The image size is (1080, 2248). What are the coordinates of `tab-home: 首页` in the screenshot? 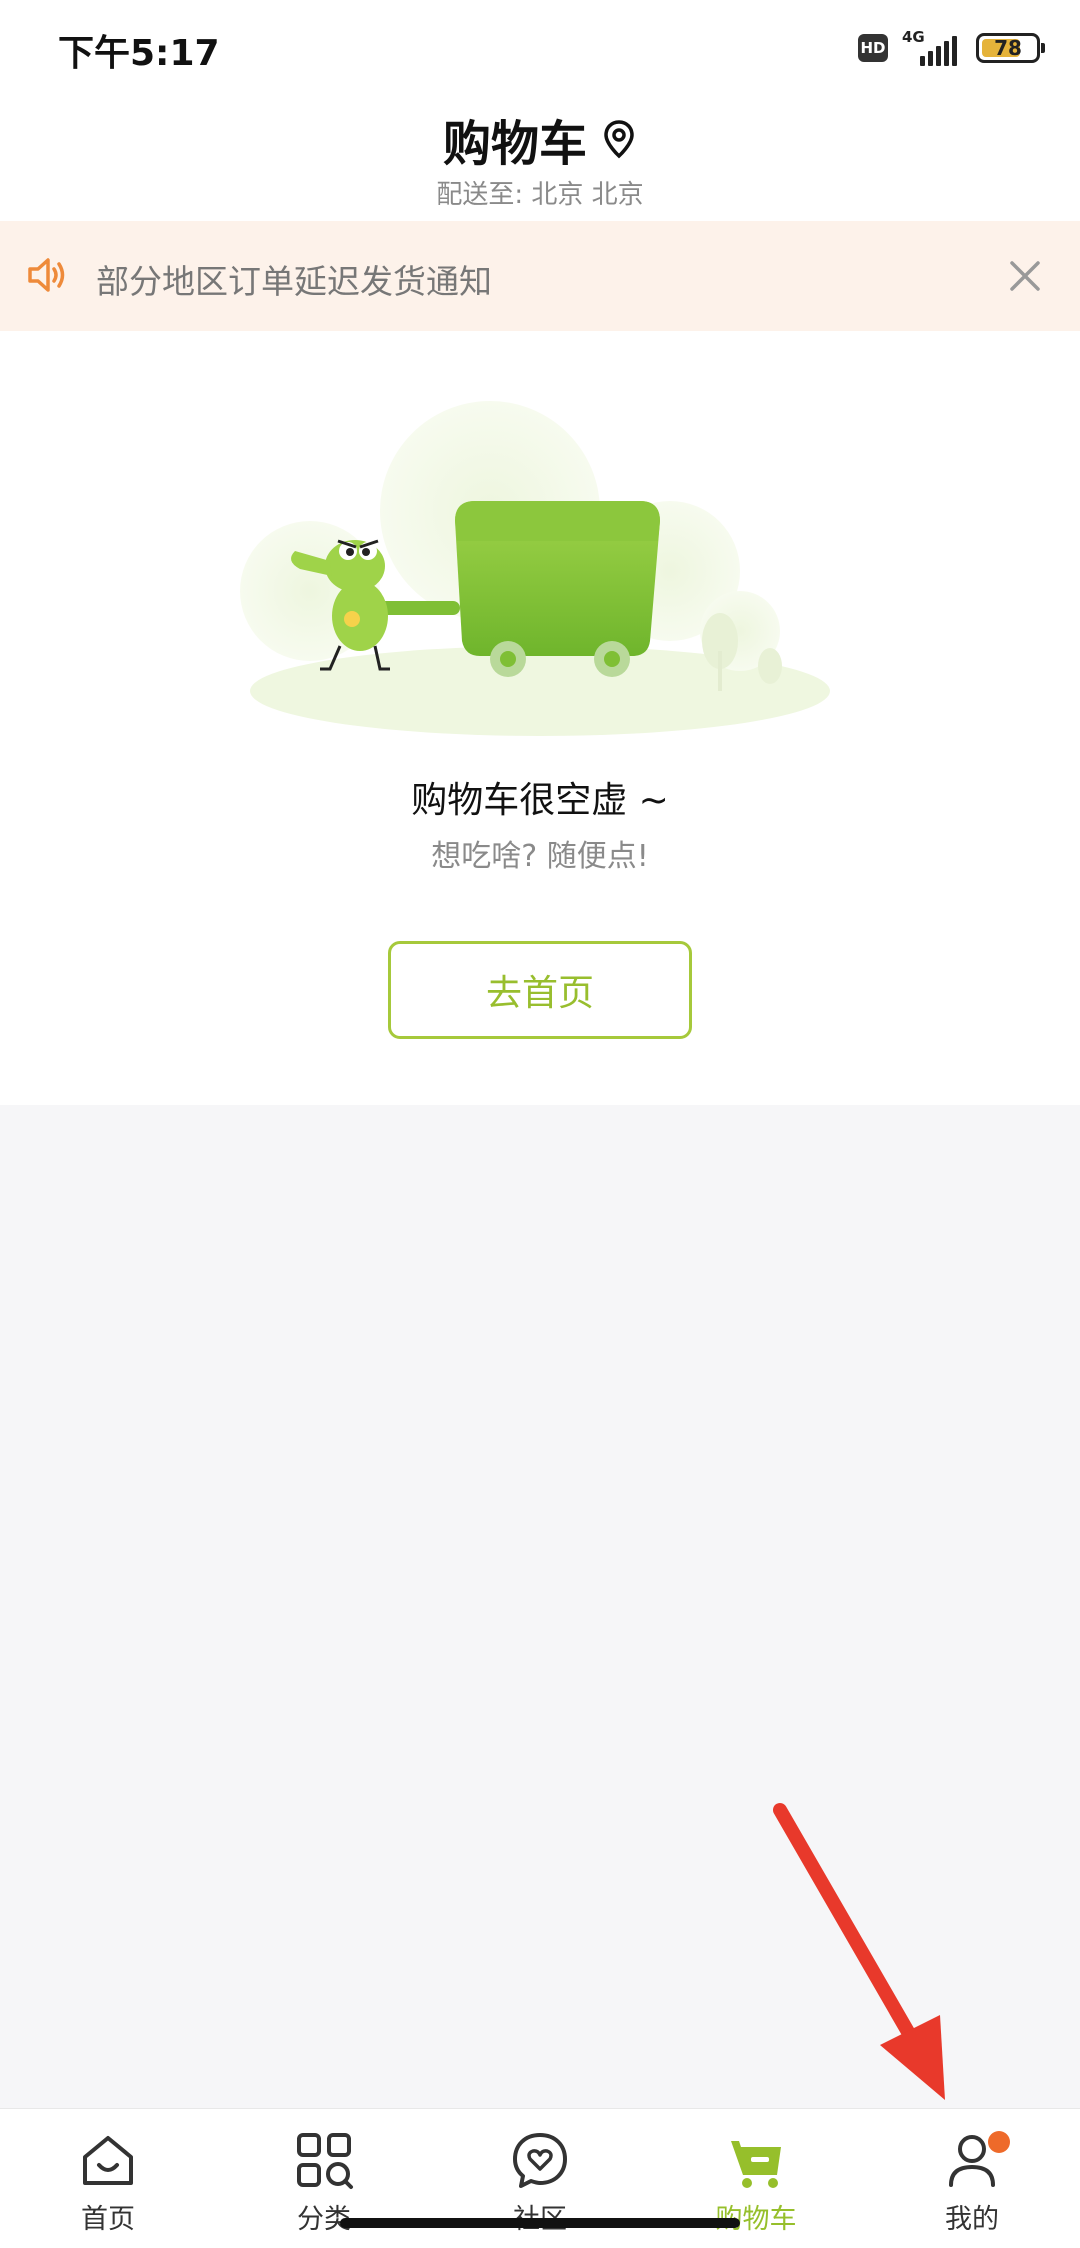 It's located at (108, 2178).